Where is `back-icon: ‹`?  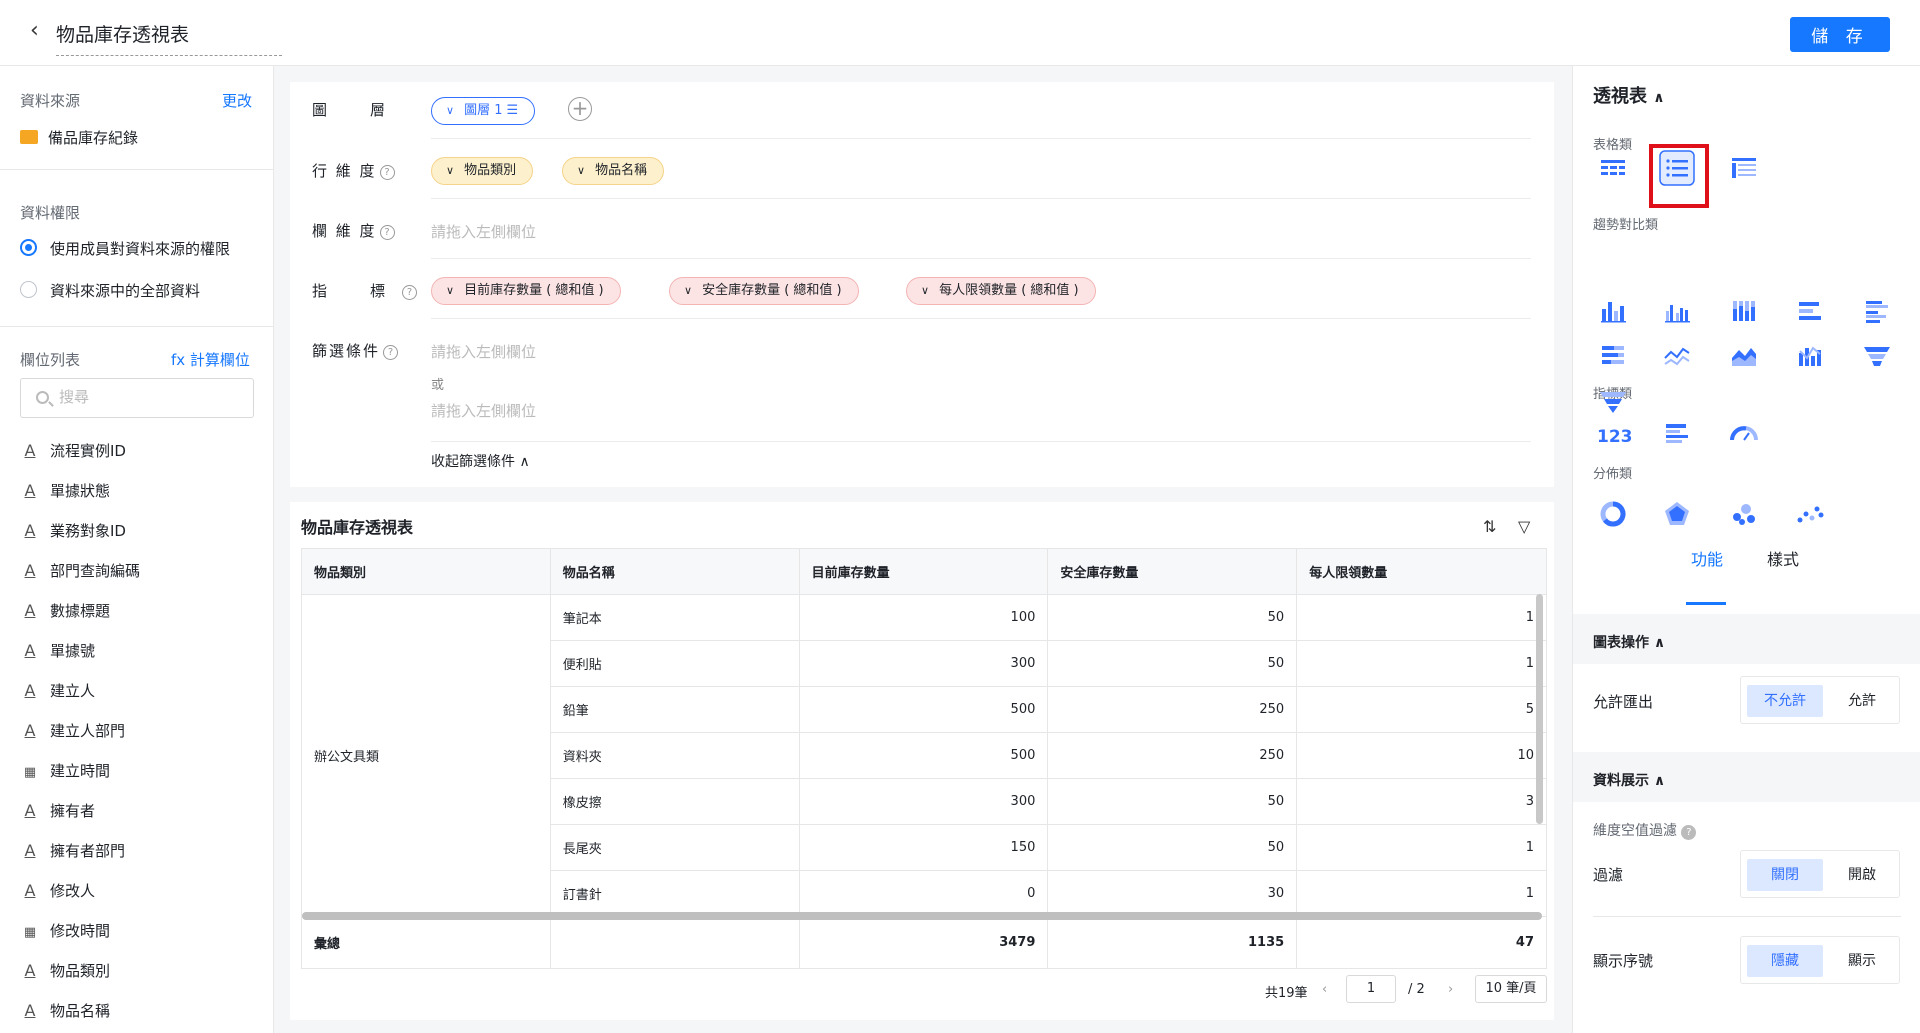
back-icon: ‹ is located at coordinates (34, 31).